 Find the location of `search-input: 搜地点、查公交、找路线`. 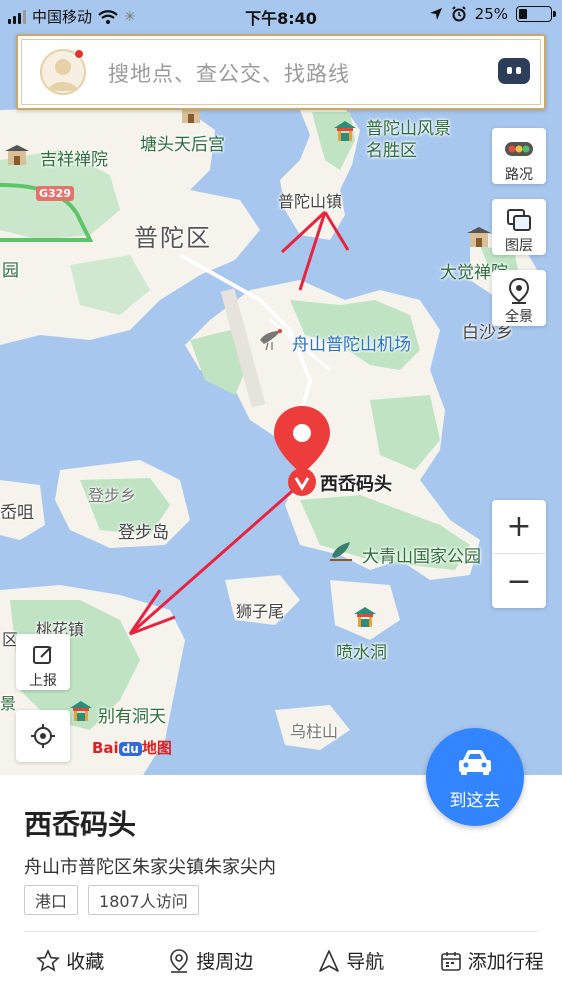

search-input: 搜地点、查公交、找路线 is located at coordinates (229, 73).